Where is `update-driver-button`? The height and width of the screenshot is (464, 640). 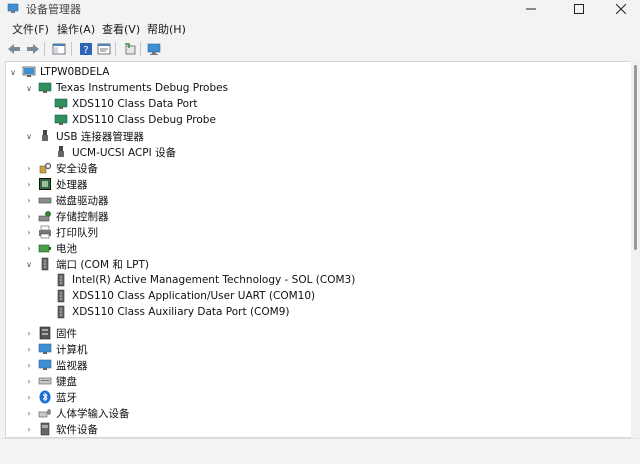 update-driver-button is located at coordinates (129, 48).